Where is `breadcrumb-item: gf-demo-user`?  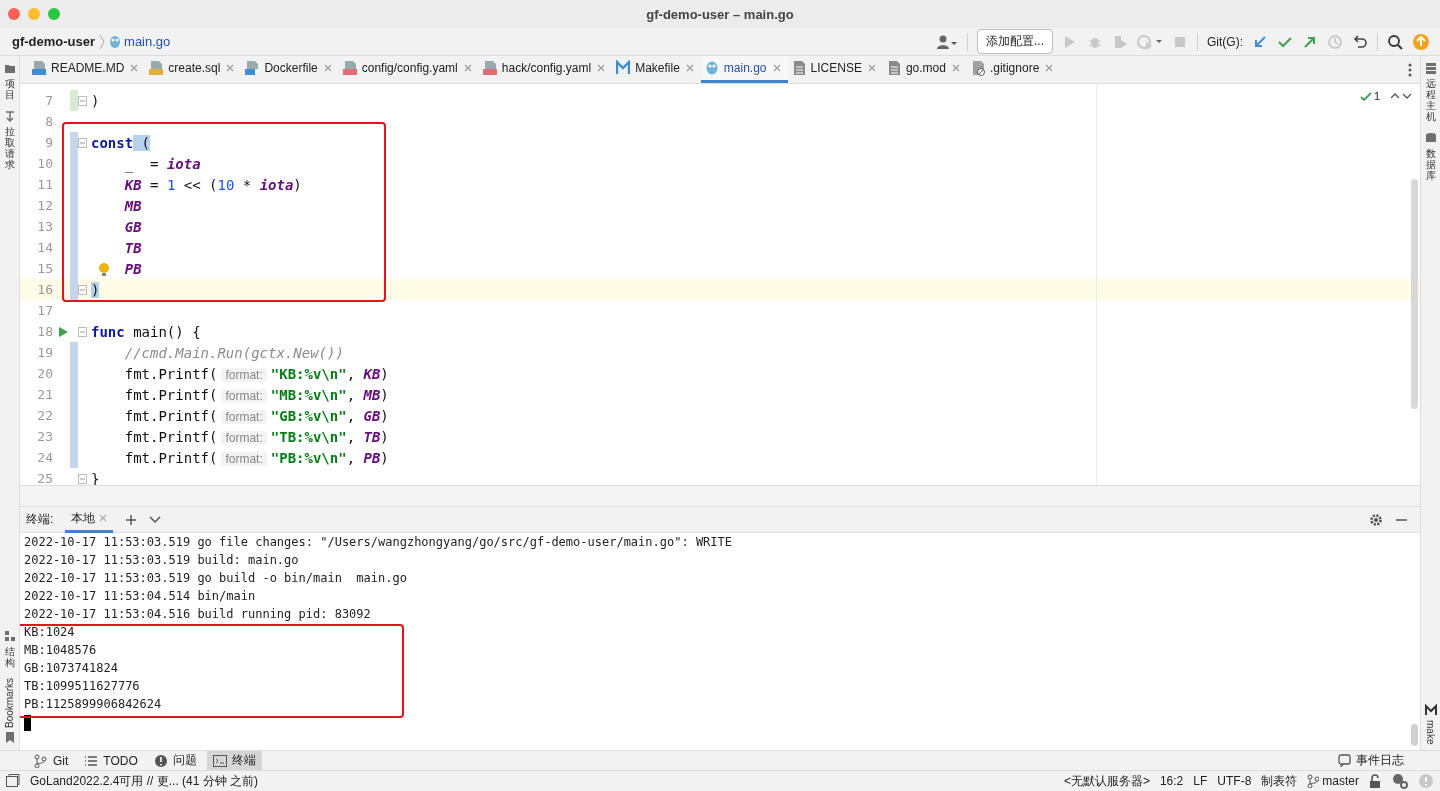 breadcrumb-item: gf-demo-user is located at coordinates (54, 41).